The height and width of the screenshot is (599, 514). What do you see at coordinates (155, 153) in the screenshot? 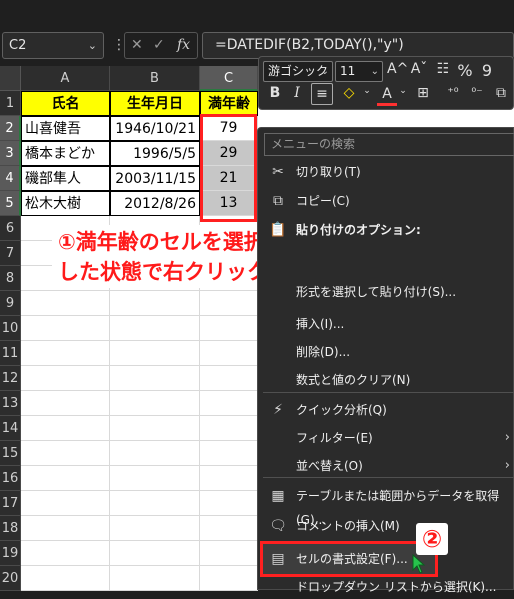
I see `cell-b3: 1996/5/5` at bounding box center [155, 153].